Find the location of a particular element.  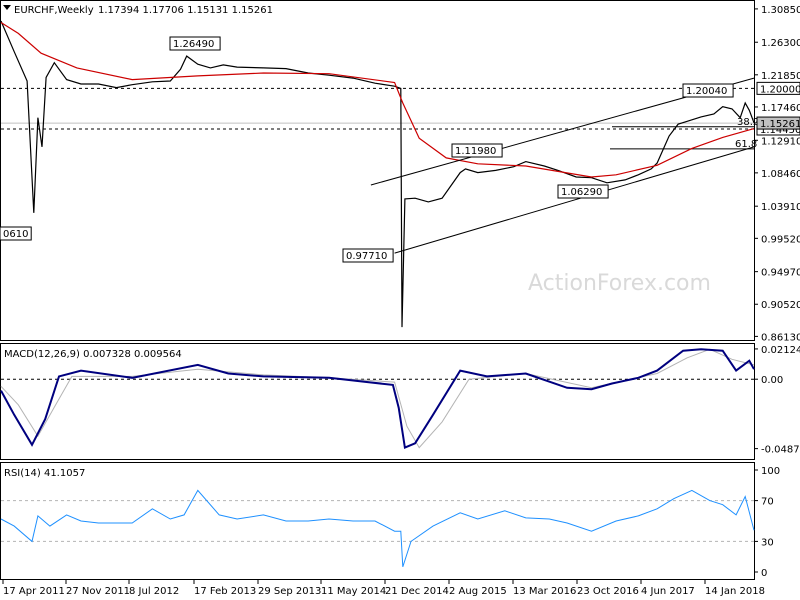

x-tick-label: 8 Jul 2012 is located at coordinates (154, 591).